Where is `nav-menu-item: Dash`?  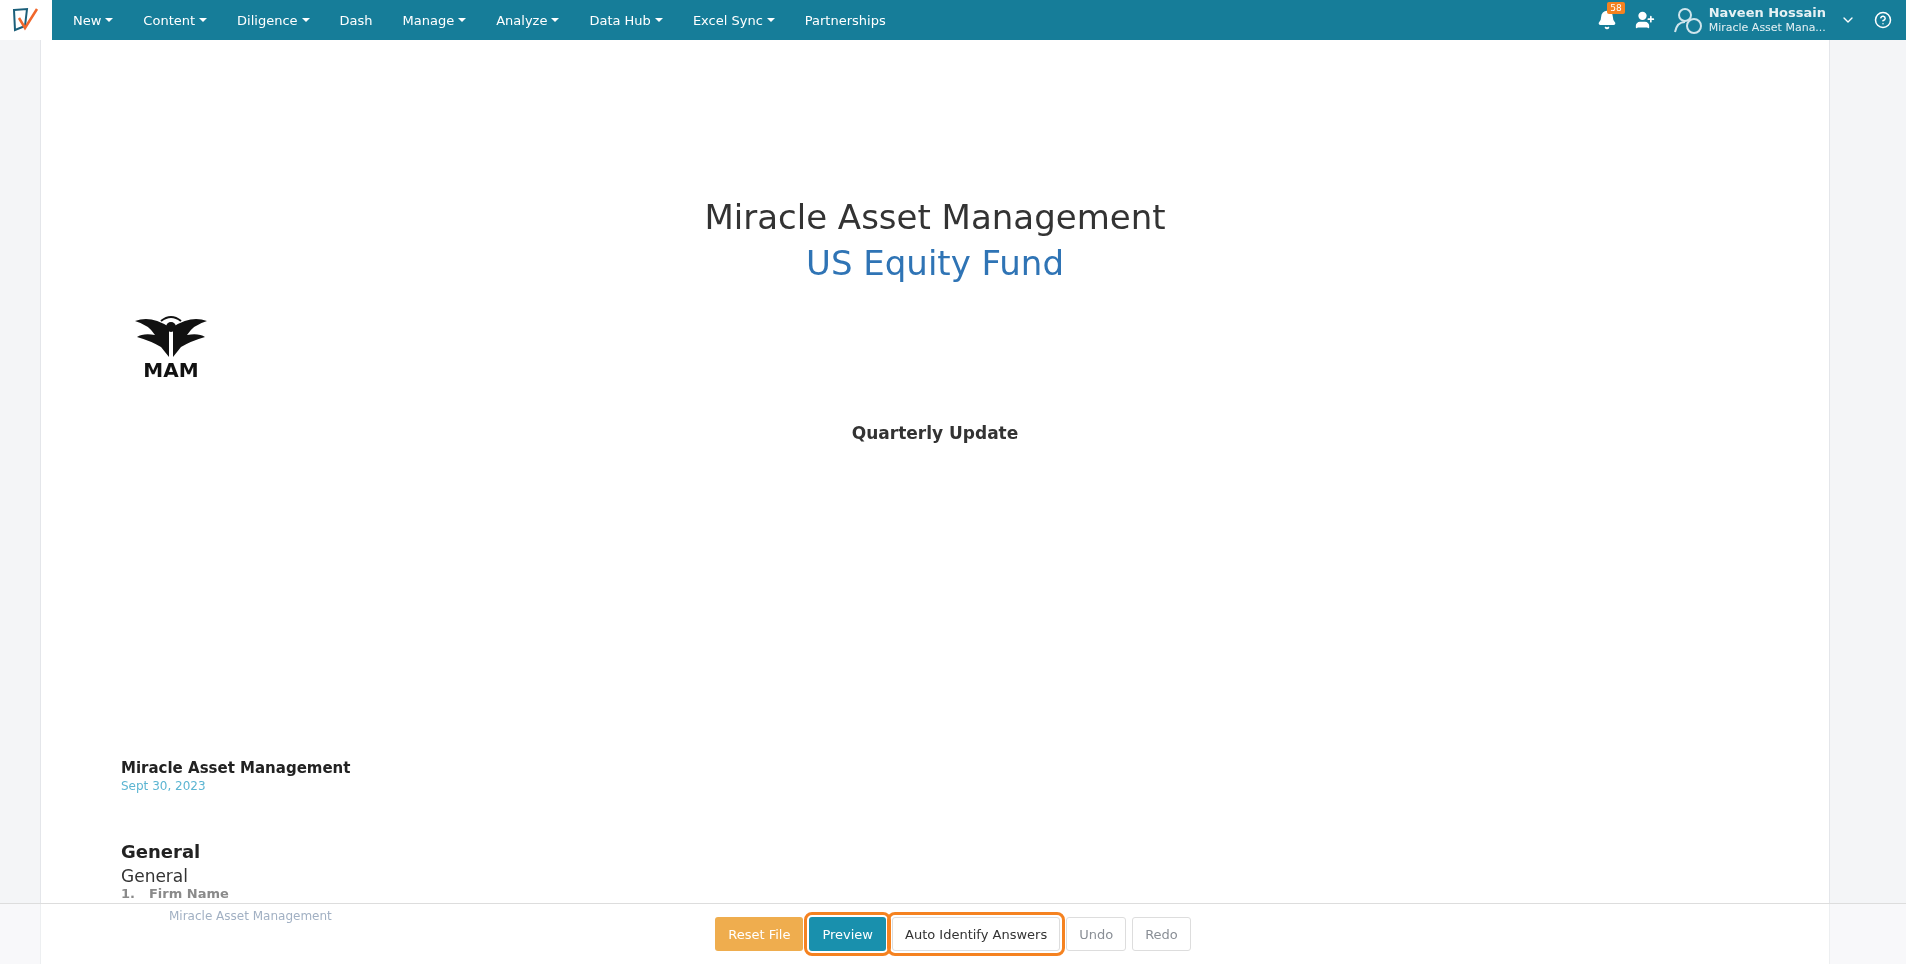 nav-menu-item: Dash is located at coordinates (356, 20).